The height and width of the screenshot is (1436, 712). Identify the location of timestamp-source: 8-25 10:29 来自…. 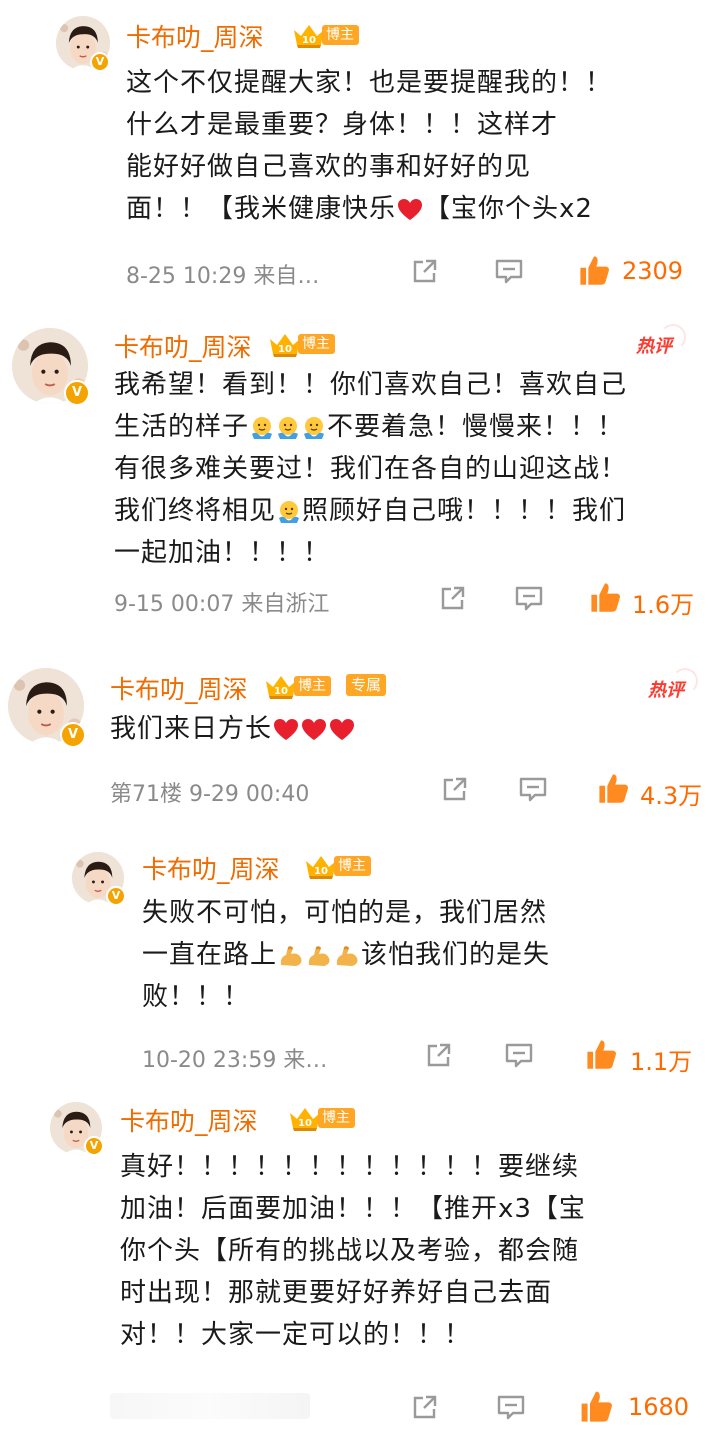
(223, 276).